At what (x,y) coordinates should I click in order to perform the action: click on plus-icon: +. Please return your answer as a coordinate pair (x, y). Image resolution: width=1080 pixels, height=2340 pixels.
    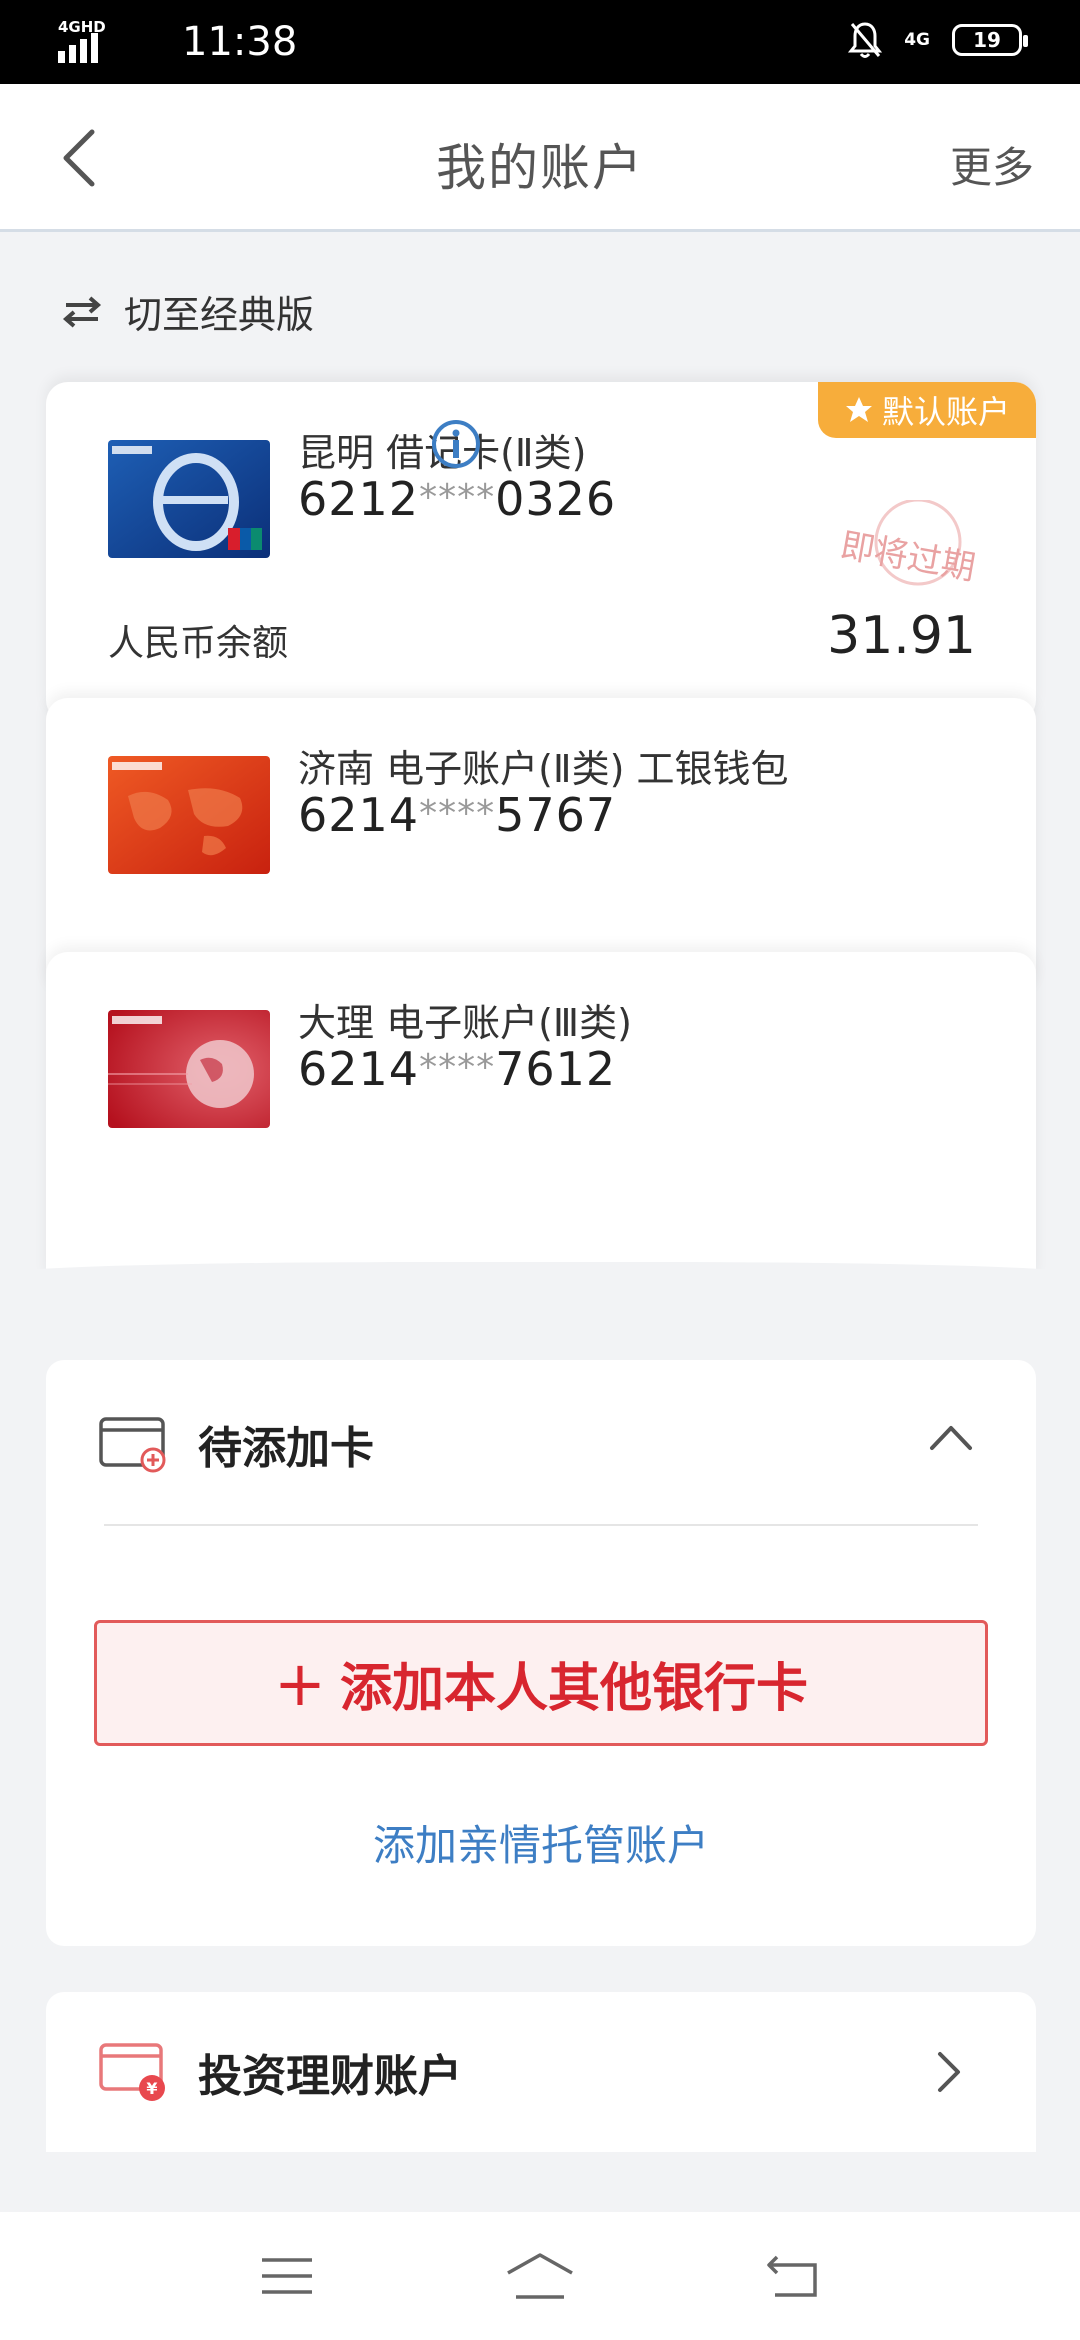
    Looking at the image, I should click on (300, 1683).